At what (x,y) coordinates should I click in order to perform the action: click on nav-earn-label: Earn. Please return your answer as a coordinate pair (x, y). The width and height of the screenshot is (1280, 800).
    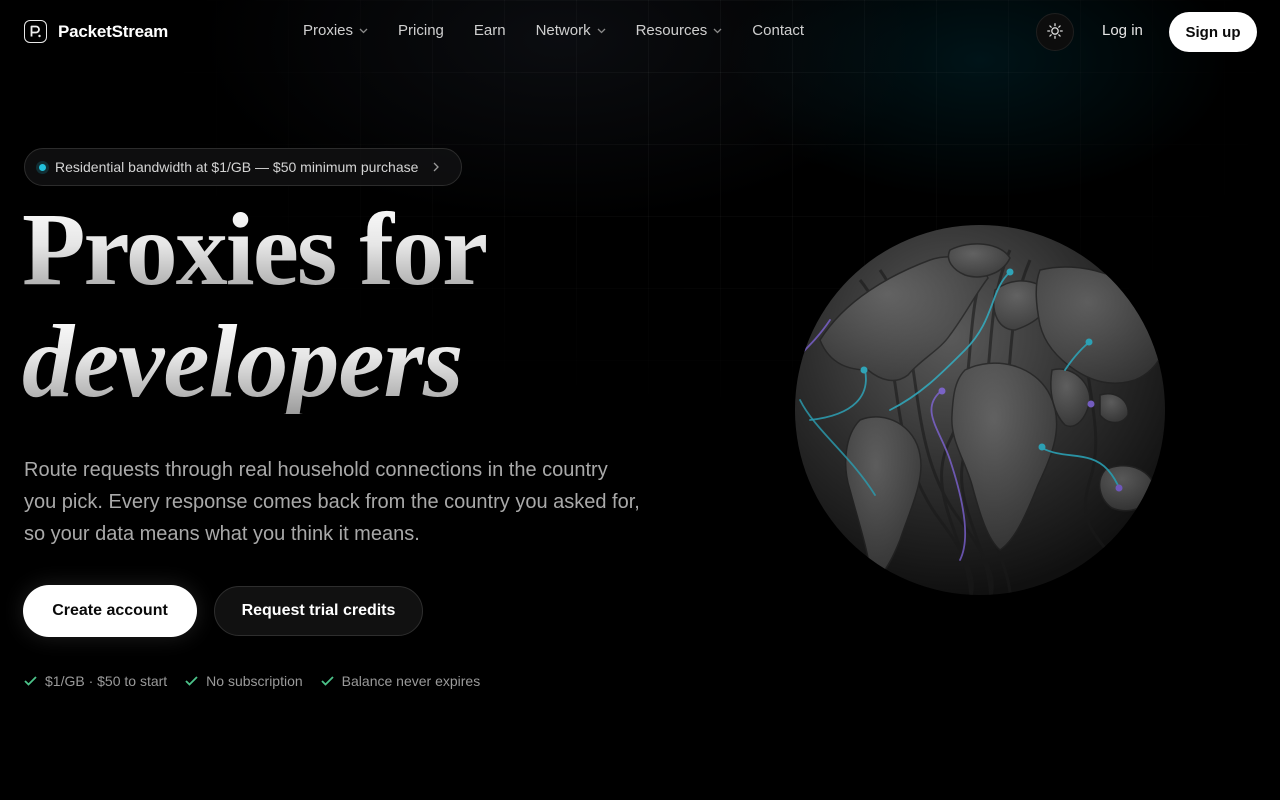
    Looking at the image, I should click on (489, 30).